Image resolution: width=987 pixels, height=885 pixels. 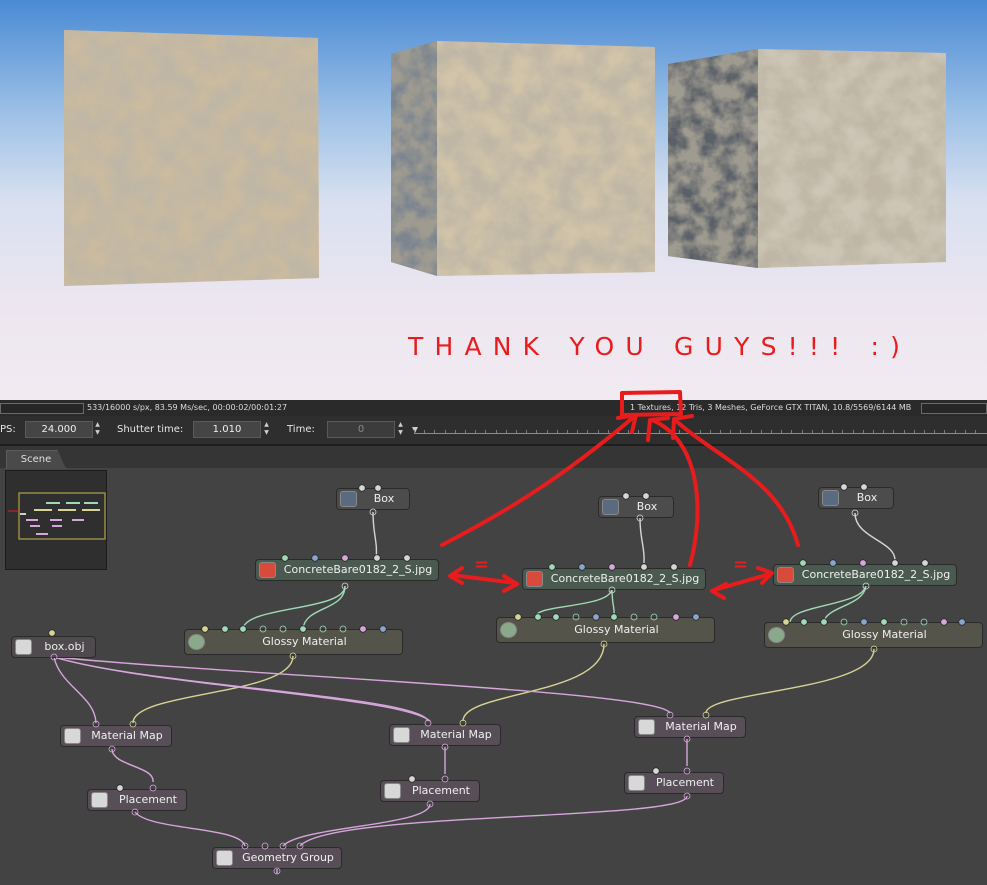 What do you see at coordinates (660, 346) in the screenshot?
I see `thank-you-text: THANK YOU GUYS!!! :)` at bounding box center [660, 346].